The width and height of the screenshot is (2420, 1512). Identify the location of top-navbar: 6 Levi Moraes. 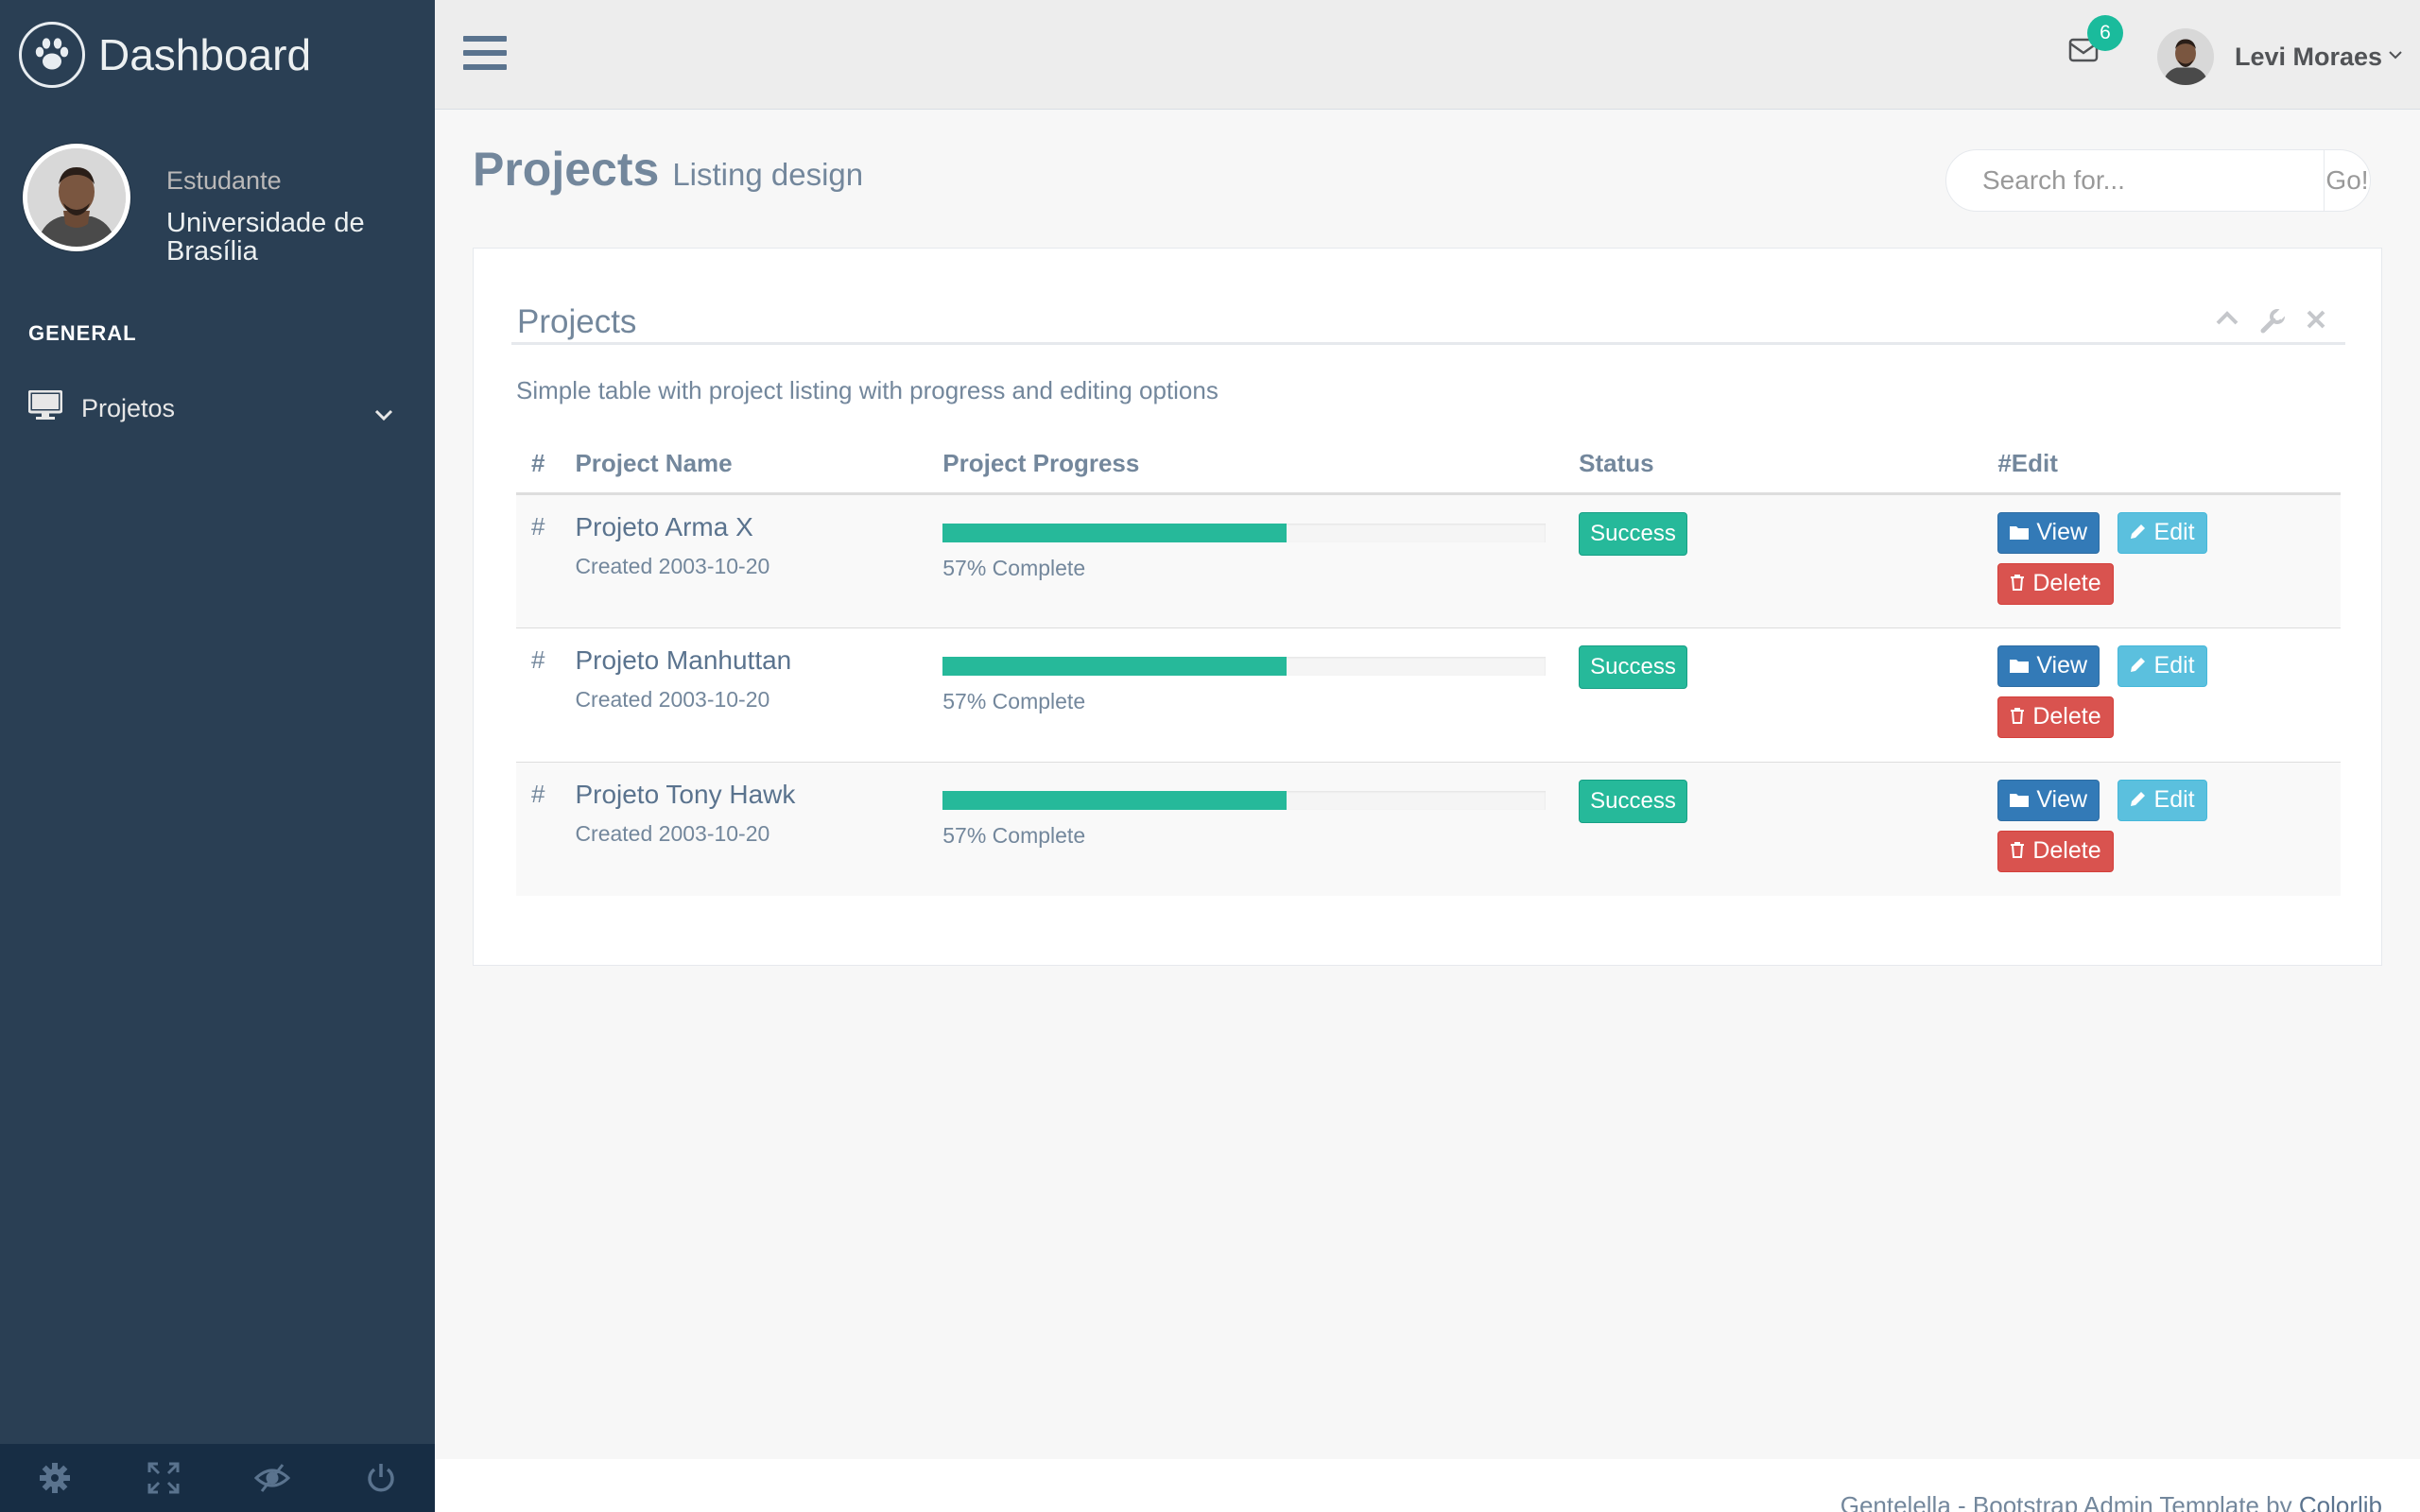
(1427, 55).